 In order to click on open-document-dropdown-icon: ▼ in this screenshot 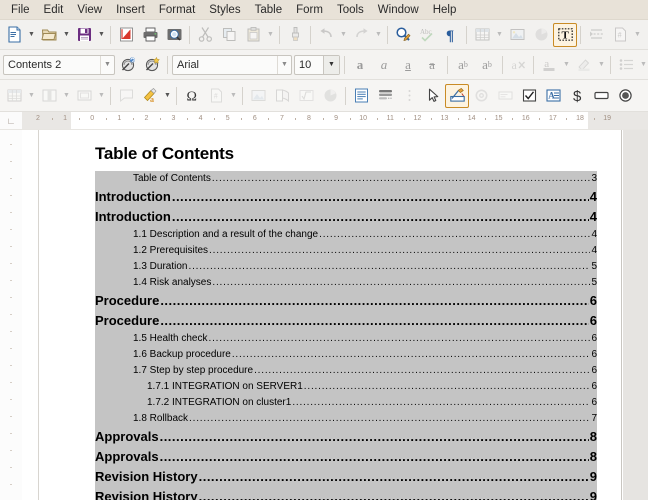, I will do `click(66, 35)`.